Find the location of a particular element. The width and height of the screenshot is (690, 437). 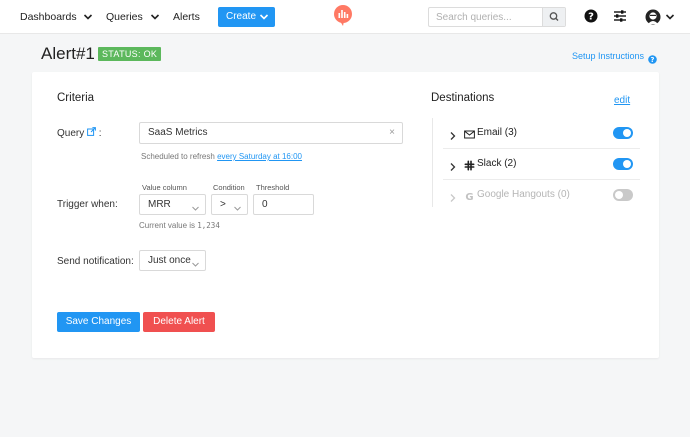

user-menu-chevron-down-icon is located at coordinates (670, 17).